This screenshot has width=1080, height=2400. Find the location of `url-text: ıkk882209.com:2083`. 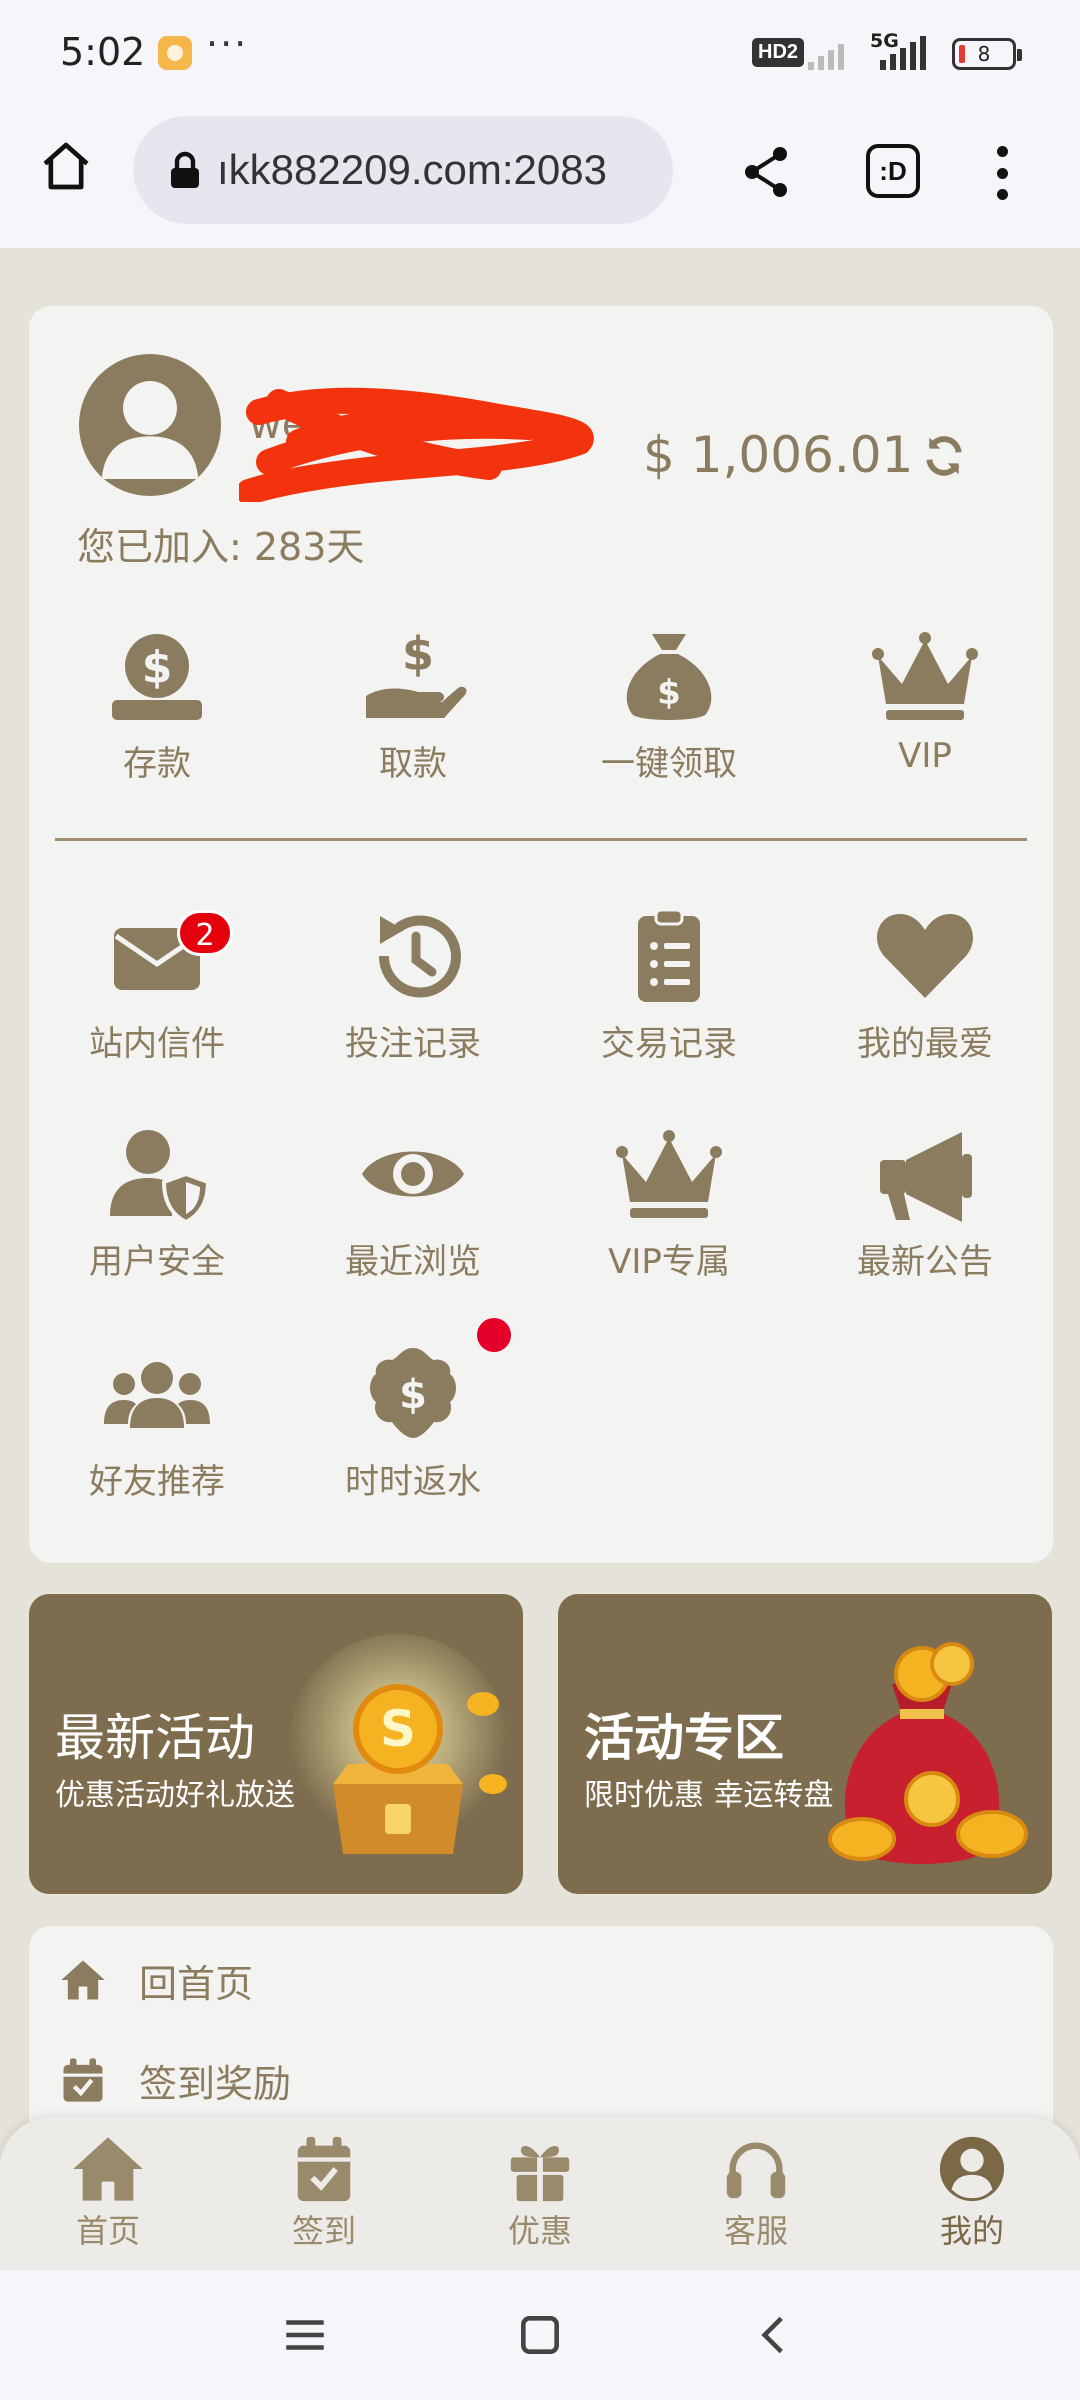

url-text: ıkk882209.com:2083 is located at coordinates (412, 169).